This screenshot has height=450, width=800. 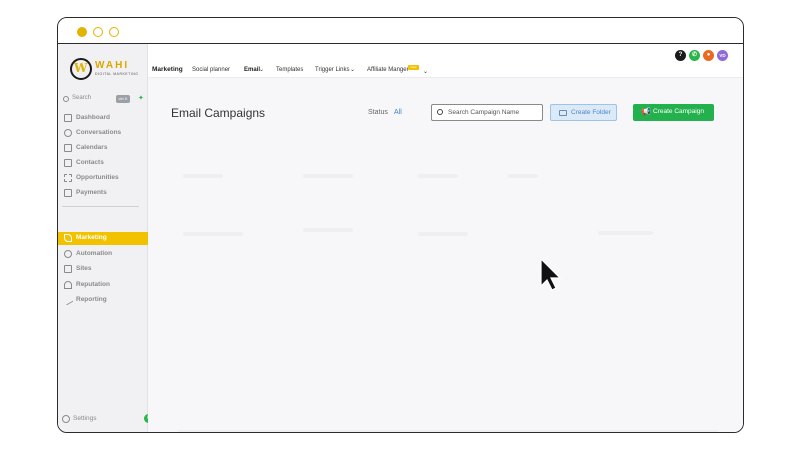 I want to click on top-icon-bar: ? ✆ ● VD, so click(x=705, y=56).